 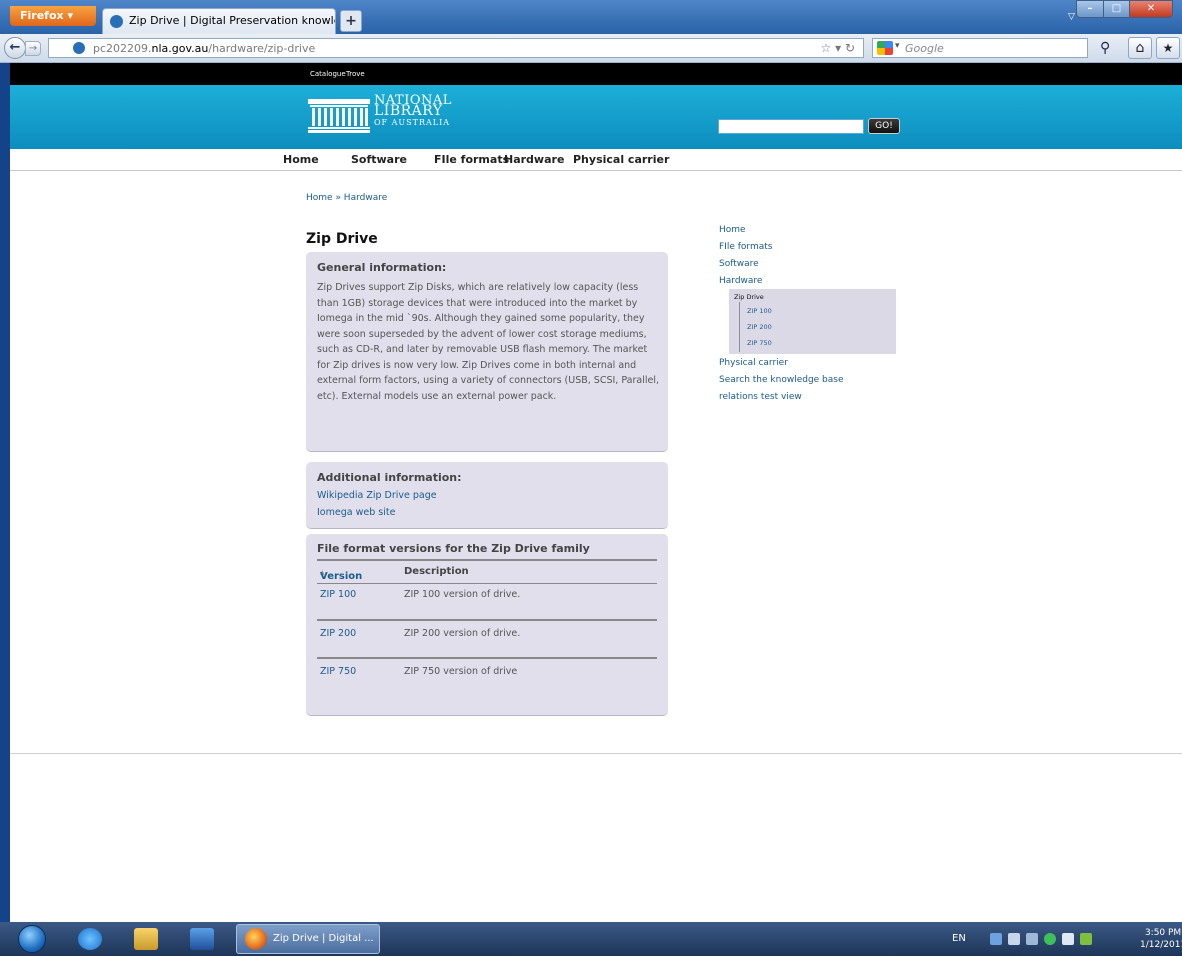 What do you see at coordinates (256, 939) in the screenshot?
I see `firefox-icon` at bounding box center [256, 939].